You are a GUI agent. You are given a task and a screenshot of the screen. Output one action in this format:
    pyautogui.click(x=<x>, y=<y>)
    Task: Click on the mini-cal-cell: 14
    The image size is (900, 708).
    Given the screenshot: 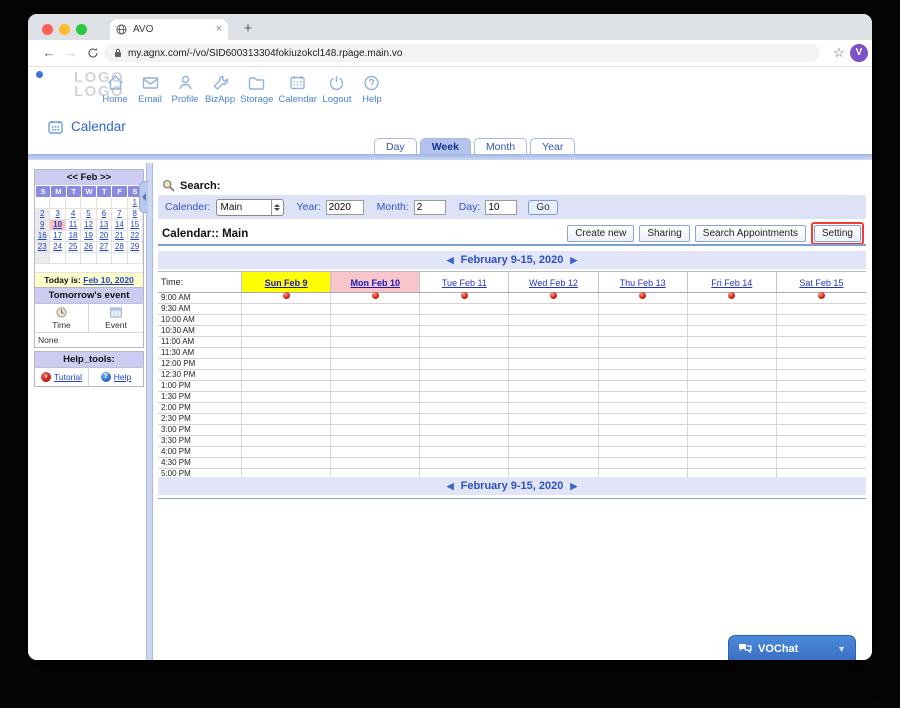 What is the action you would take?
    pyautogui.click(x=120, y=225)
    